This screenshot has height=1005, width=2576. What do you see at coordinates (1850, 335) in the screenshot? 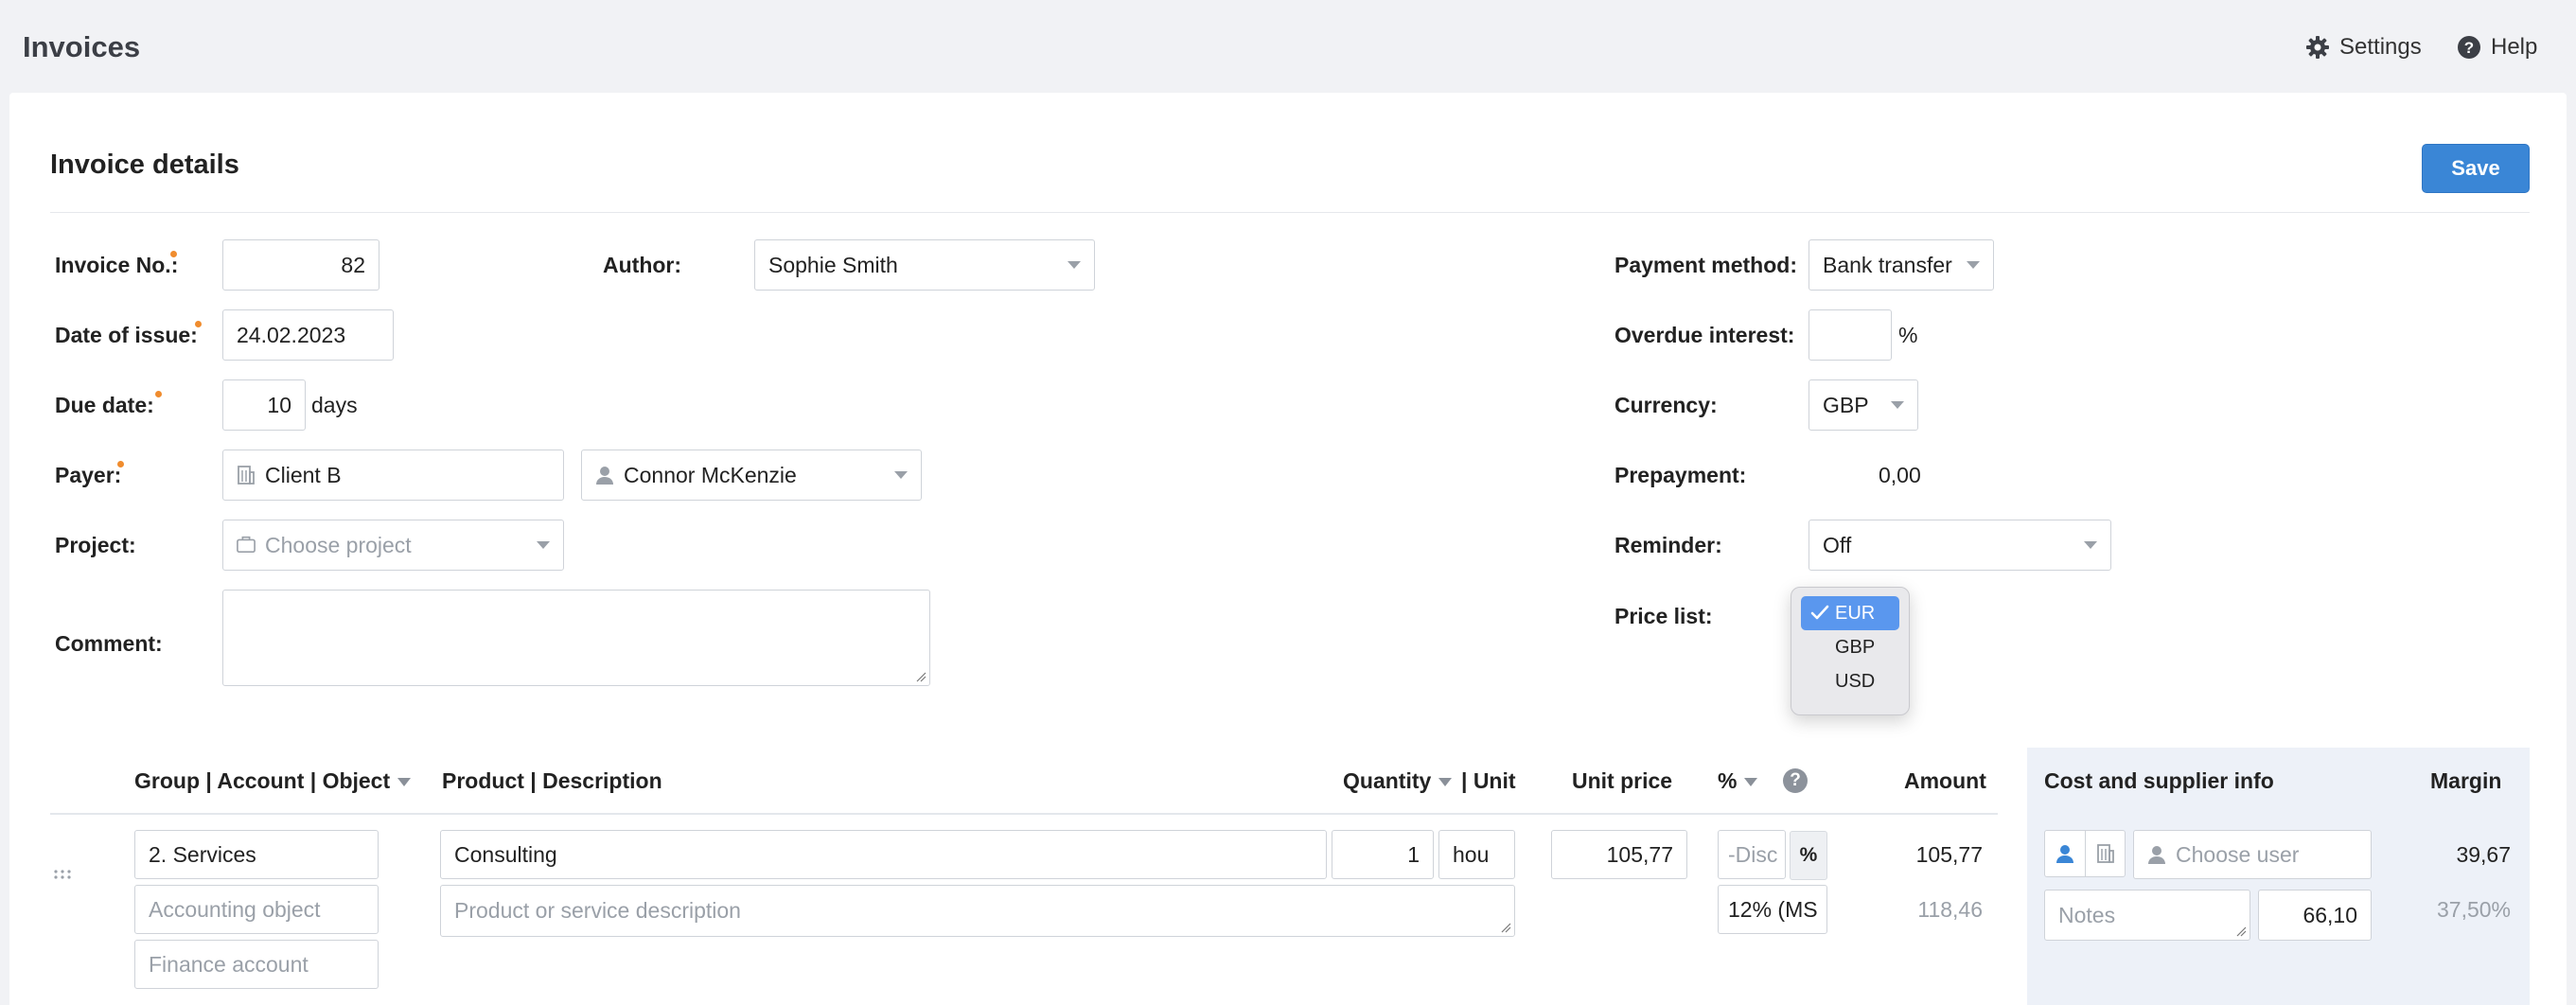
I see `overdue-interest-input` at bounding box center [1850, 335].